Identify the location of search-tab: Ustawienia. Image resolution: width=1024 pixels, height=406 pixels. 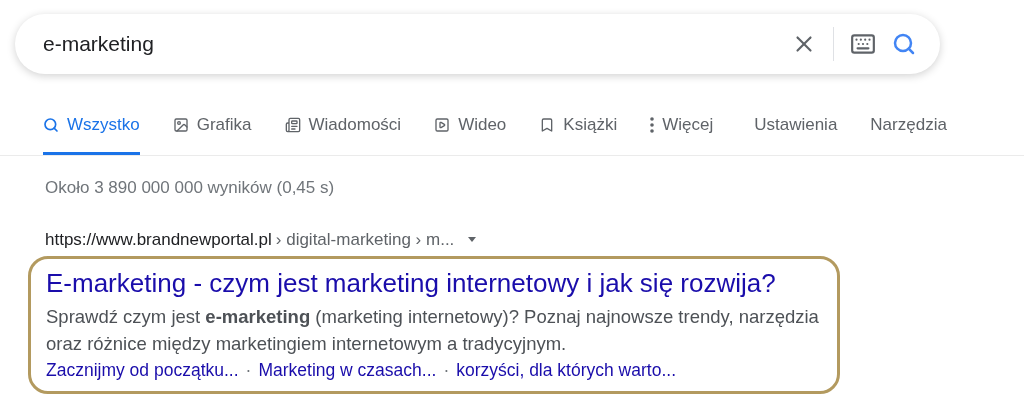
(796, 132).